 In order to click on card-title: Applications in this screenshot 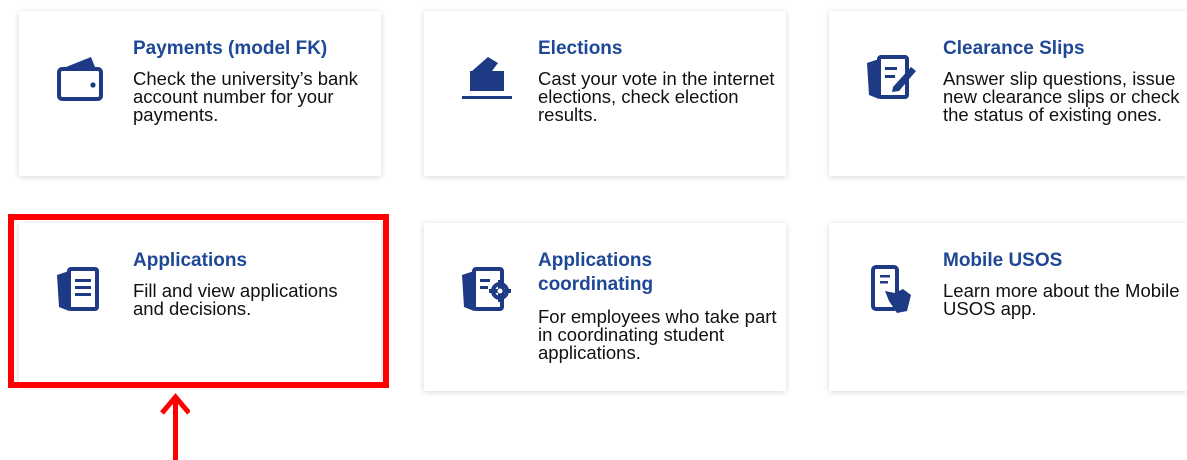, I will do `click(190, 260)`.